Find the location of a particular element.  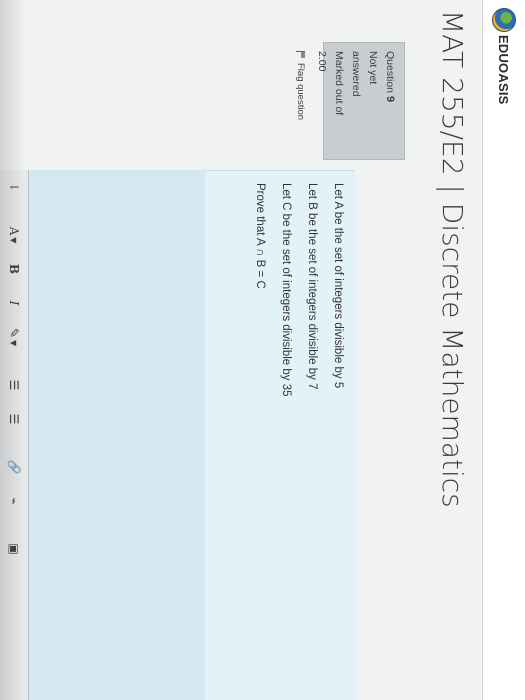

toolbar-toggle-icon: ⇂ is located at coordinates (14, 187).